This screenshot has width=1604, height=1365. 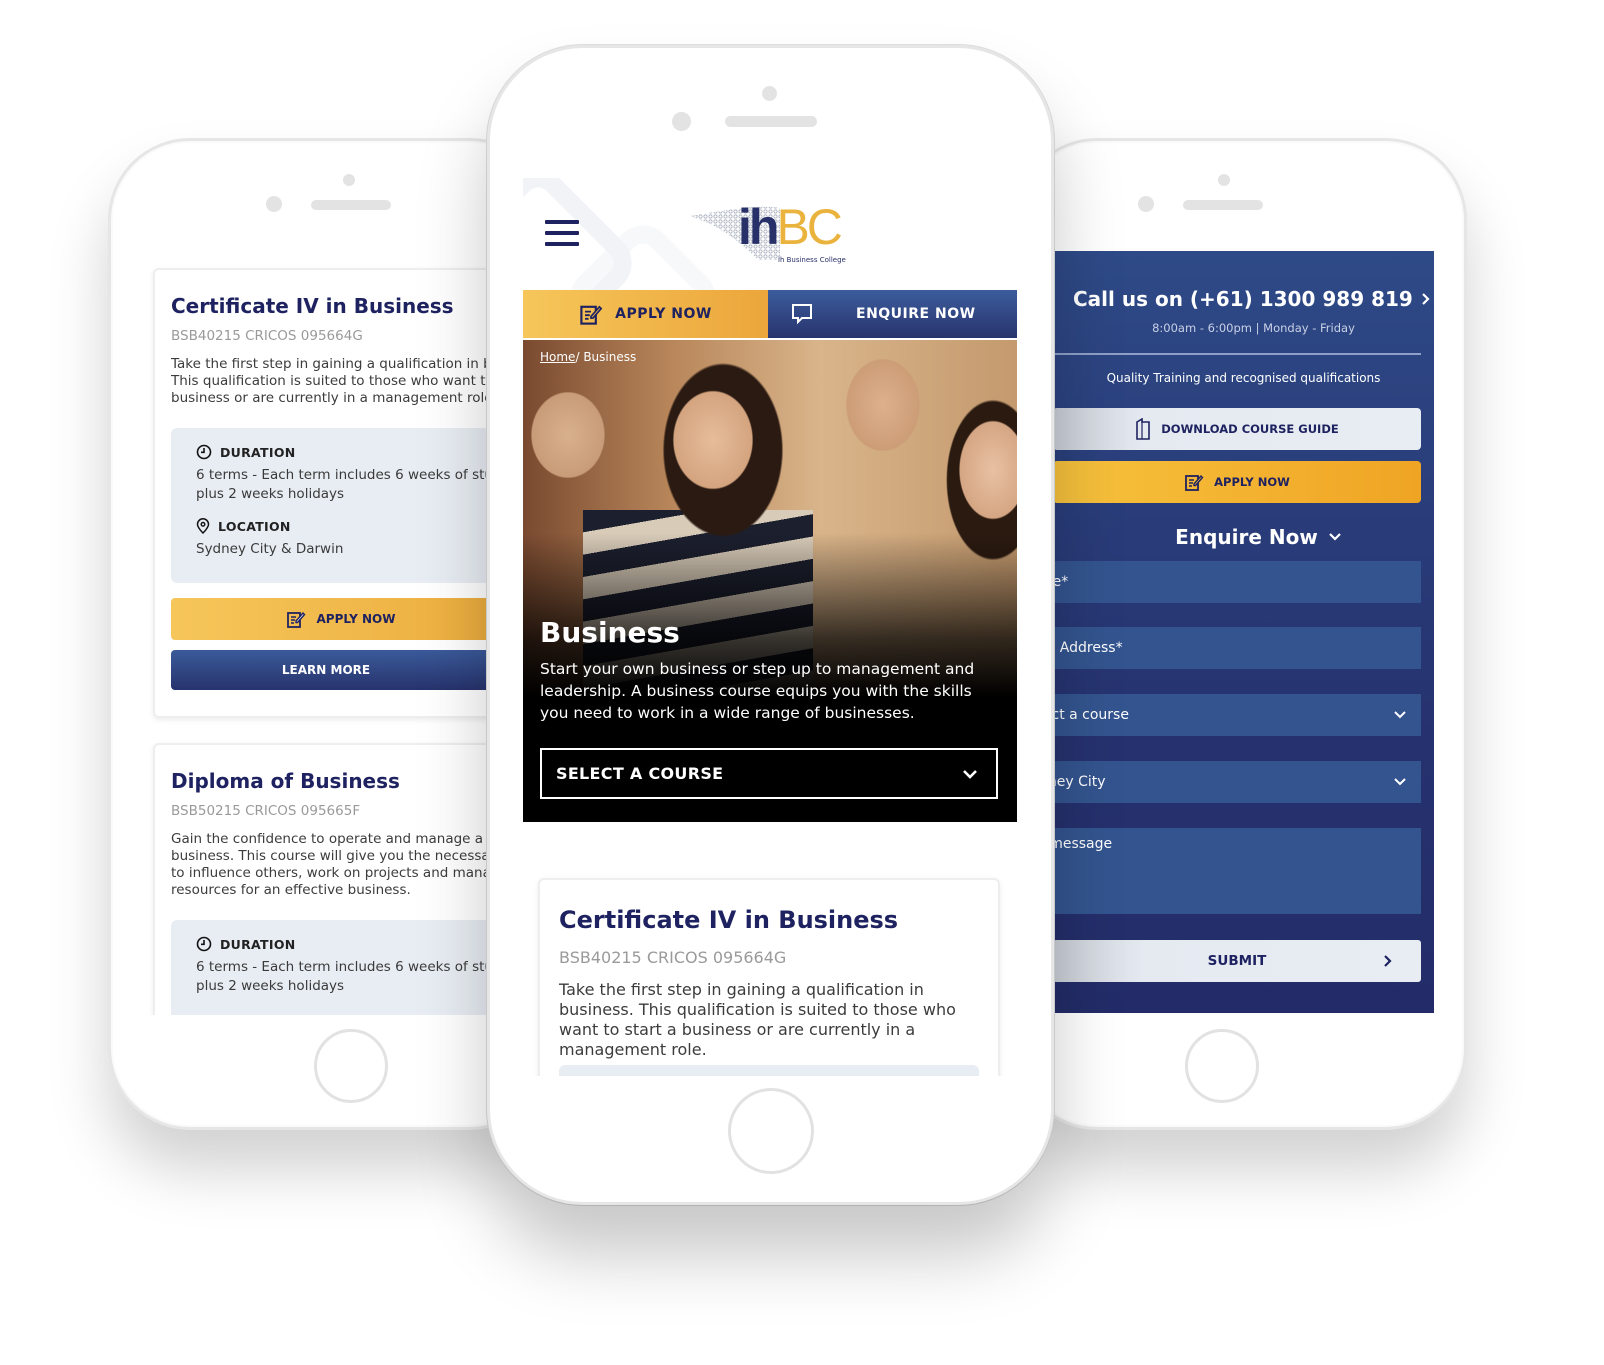 What do you see at coordinates (1237, 871) in the screenshot?
I see `message-textarea: r message` at bounding box center [1237, 871].